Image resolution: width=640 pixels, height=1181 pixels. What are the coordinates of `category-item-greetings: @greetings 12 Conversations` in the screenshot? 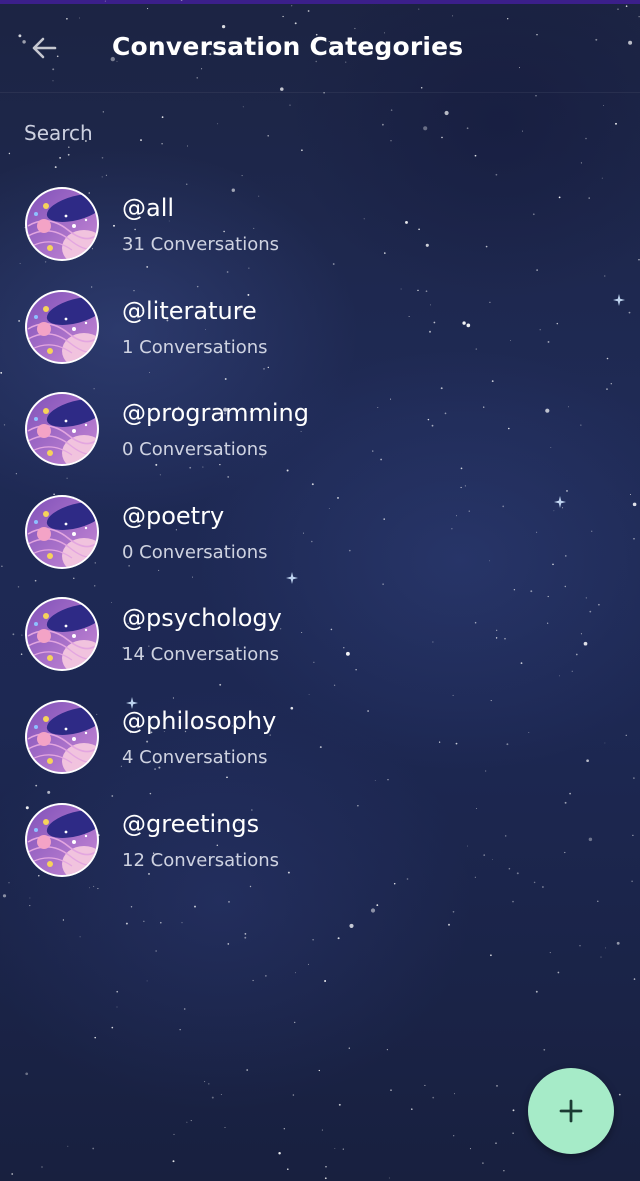 It's located at (320, 849).